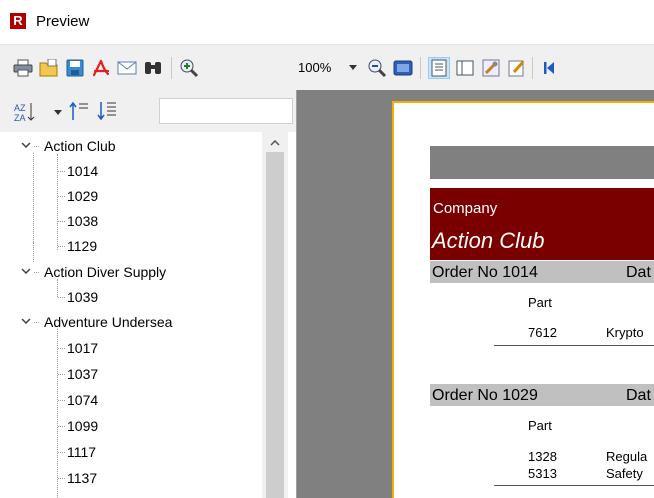 The height and width of the screenshot is (498, 654). What do you see at coordinates (542, 332) in the screenshot?
I see `part-number: 7612` at bounding box center [542, 332].